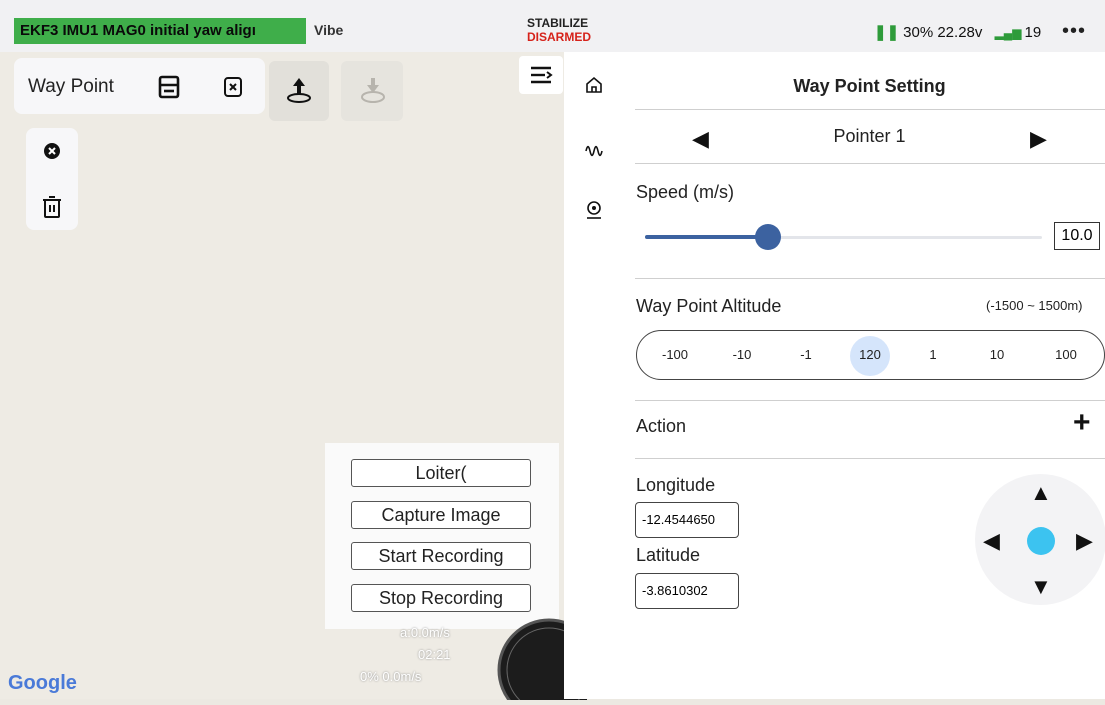 The width and height of the screenshot is (1105, 705). I want to click on hud-bottom-readout: 0% 0.0m/s, so click(390, 676).